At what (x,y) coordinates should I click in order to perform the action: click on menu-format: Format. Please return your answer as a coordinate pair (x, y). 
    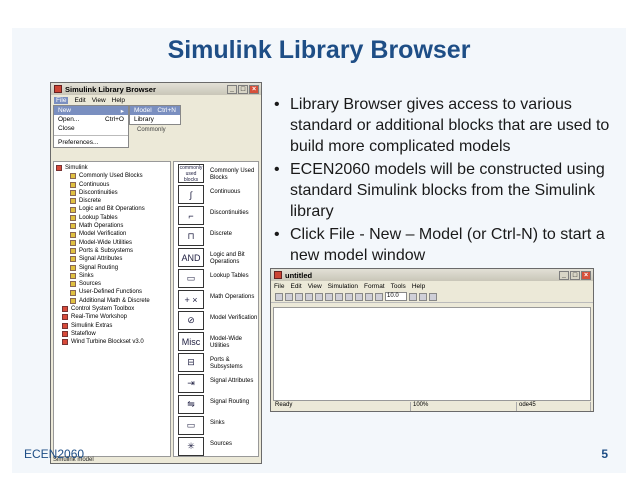
    Looking at the image, I should click on (374, 286).